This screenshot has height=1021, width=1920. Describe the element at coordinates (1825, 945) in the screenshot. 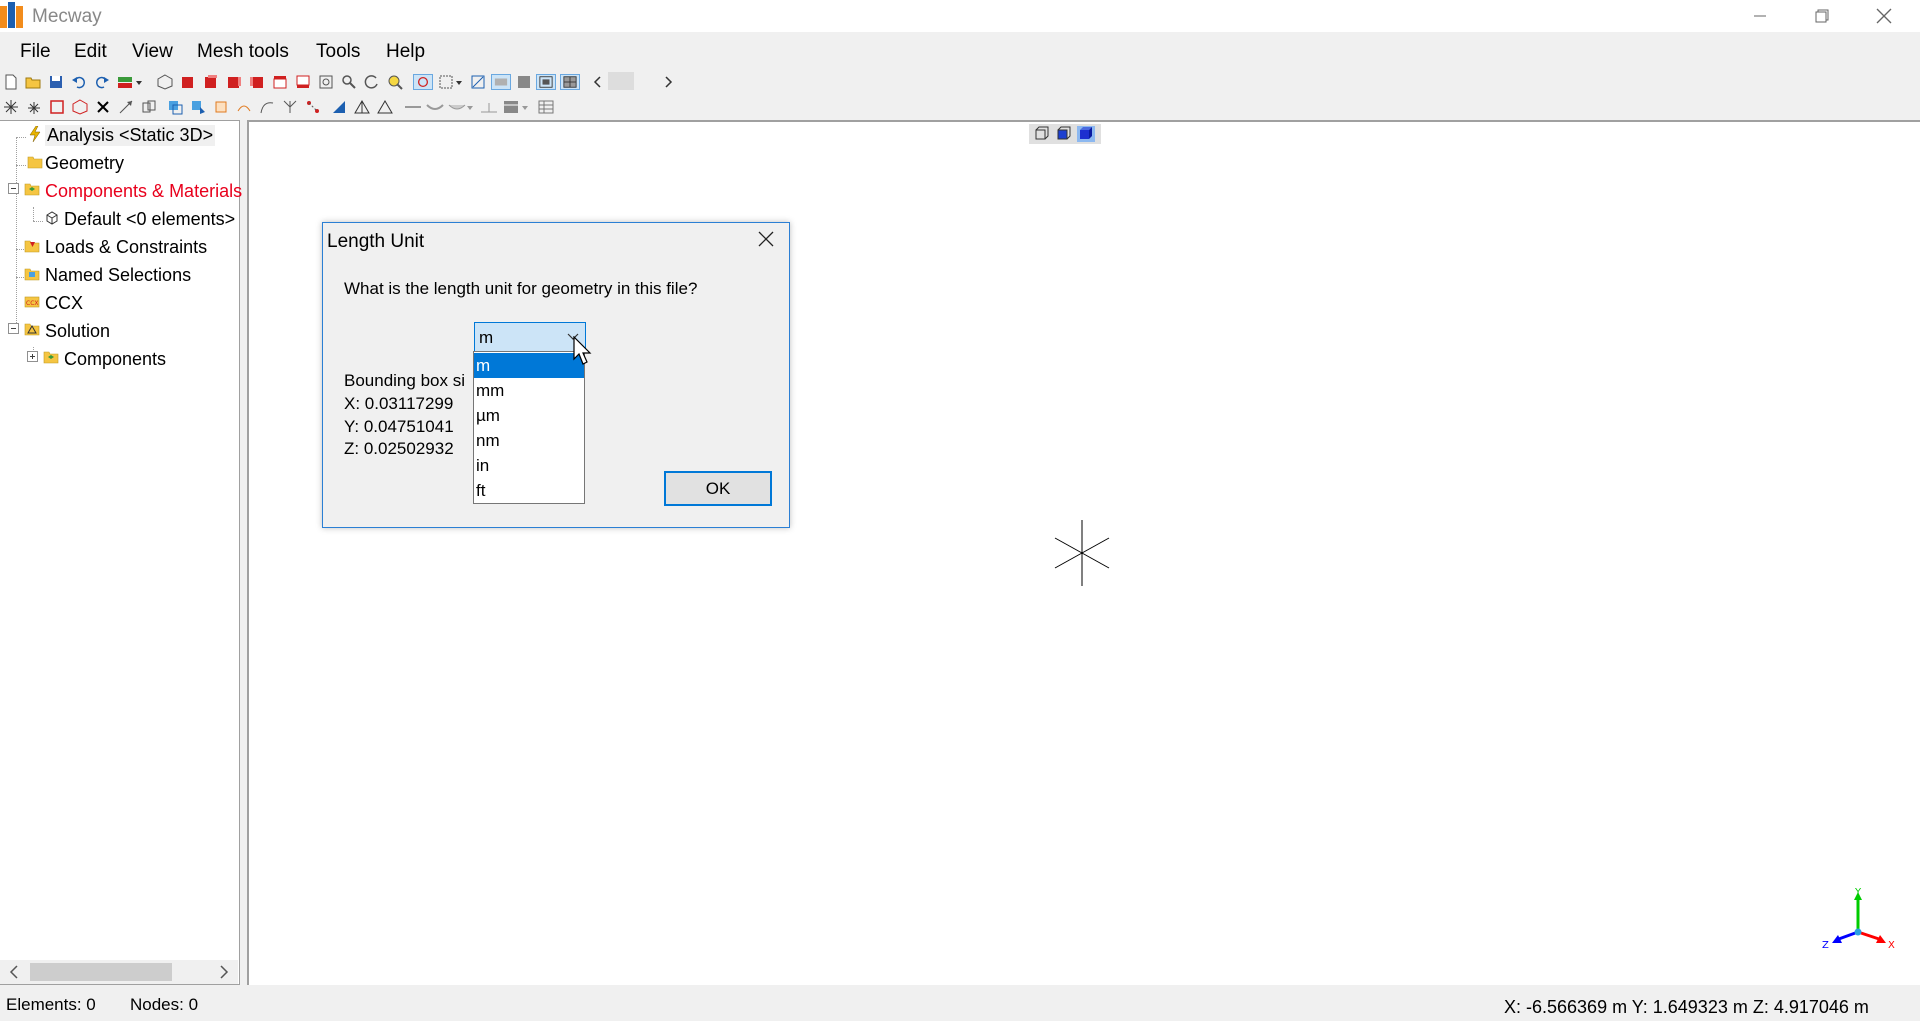

I see `z-axis-label: Z` at that location.